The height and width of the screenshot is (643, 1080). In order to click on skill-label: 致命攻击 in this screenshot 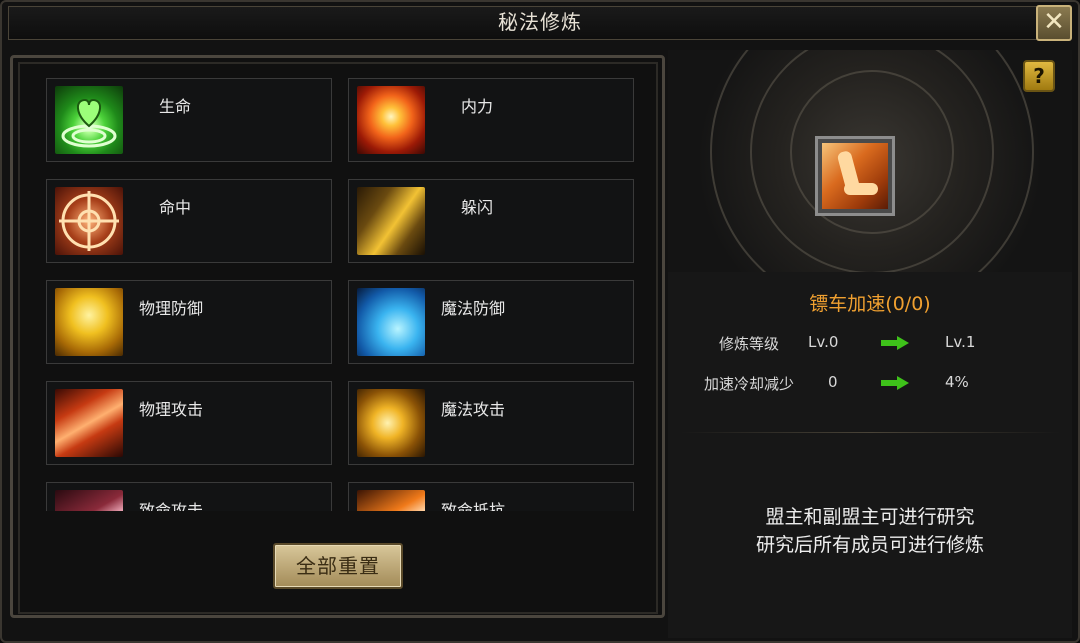, I will do `click(171, 506)`.